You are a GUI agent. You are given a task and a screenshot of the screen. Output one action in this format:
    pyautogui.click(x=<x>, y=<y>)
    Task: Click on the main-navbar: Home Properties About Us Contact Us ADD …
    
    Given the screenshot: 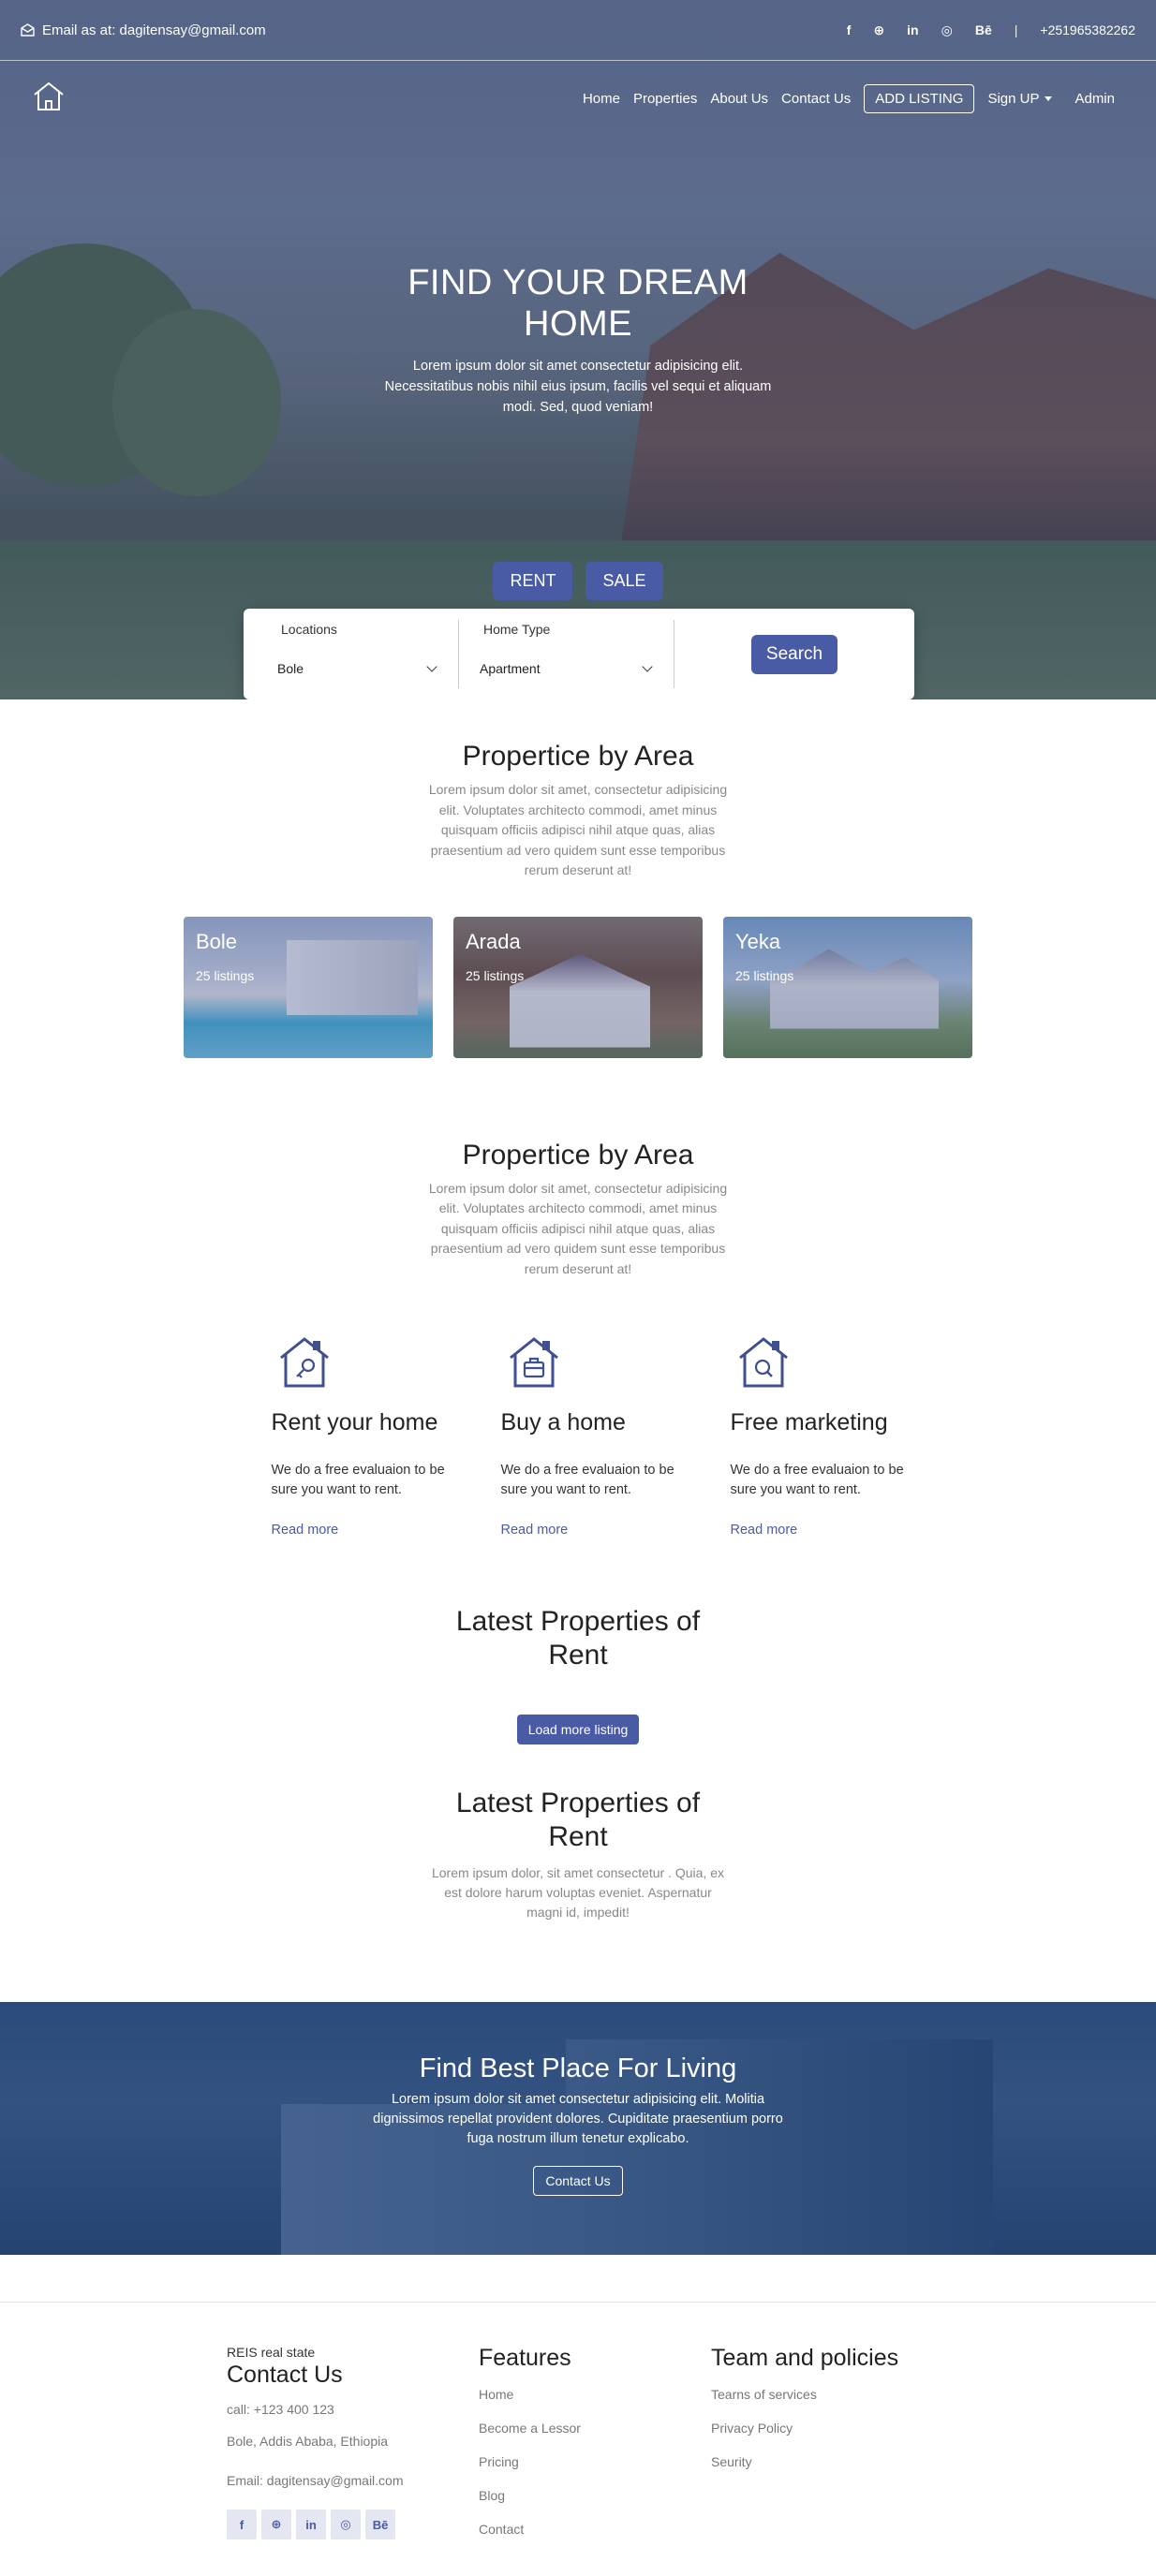 What is the action you would take?
    pyautogui.click(x=578, y=98)
    